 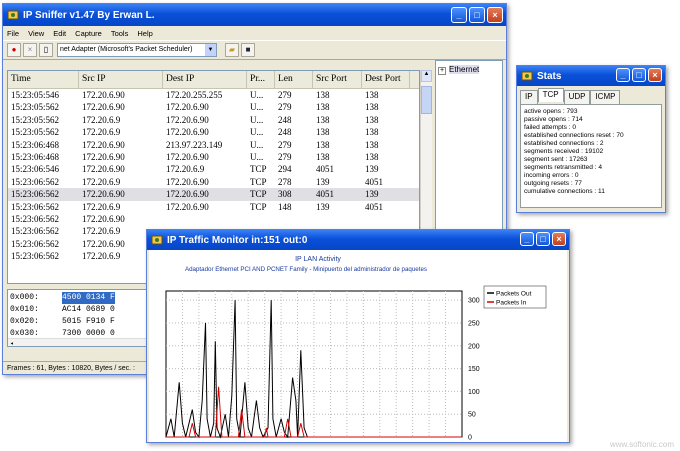 I want to click on record-button: ●, so click(x=14, y=50).